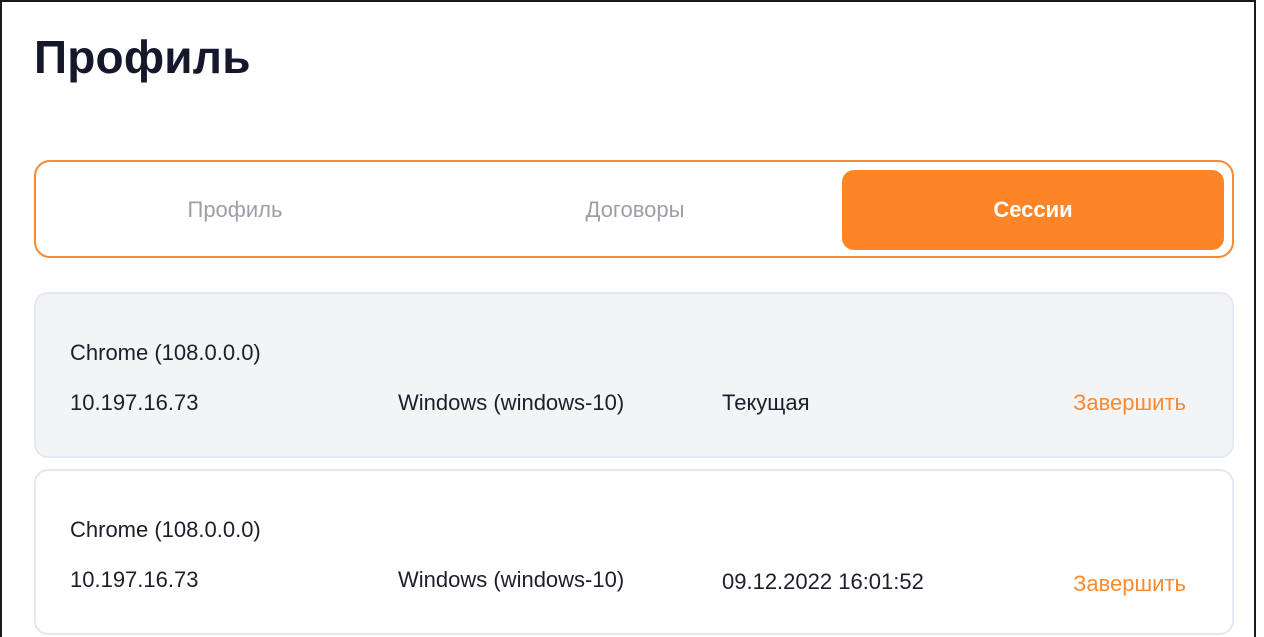 This screenshot has height=637, width=1264. I want to click on session-last-active: 09.12.2022 16:01:52, so click(823, 581).